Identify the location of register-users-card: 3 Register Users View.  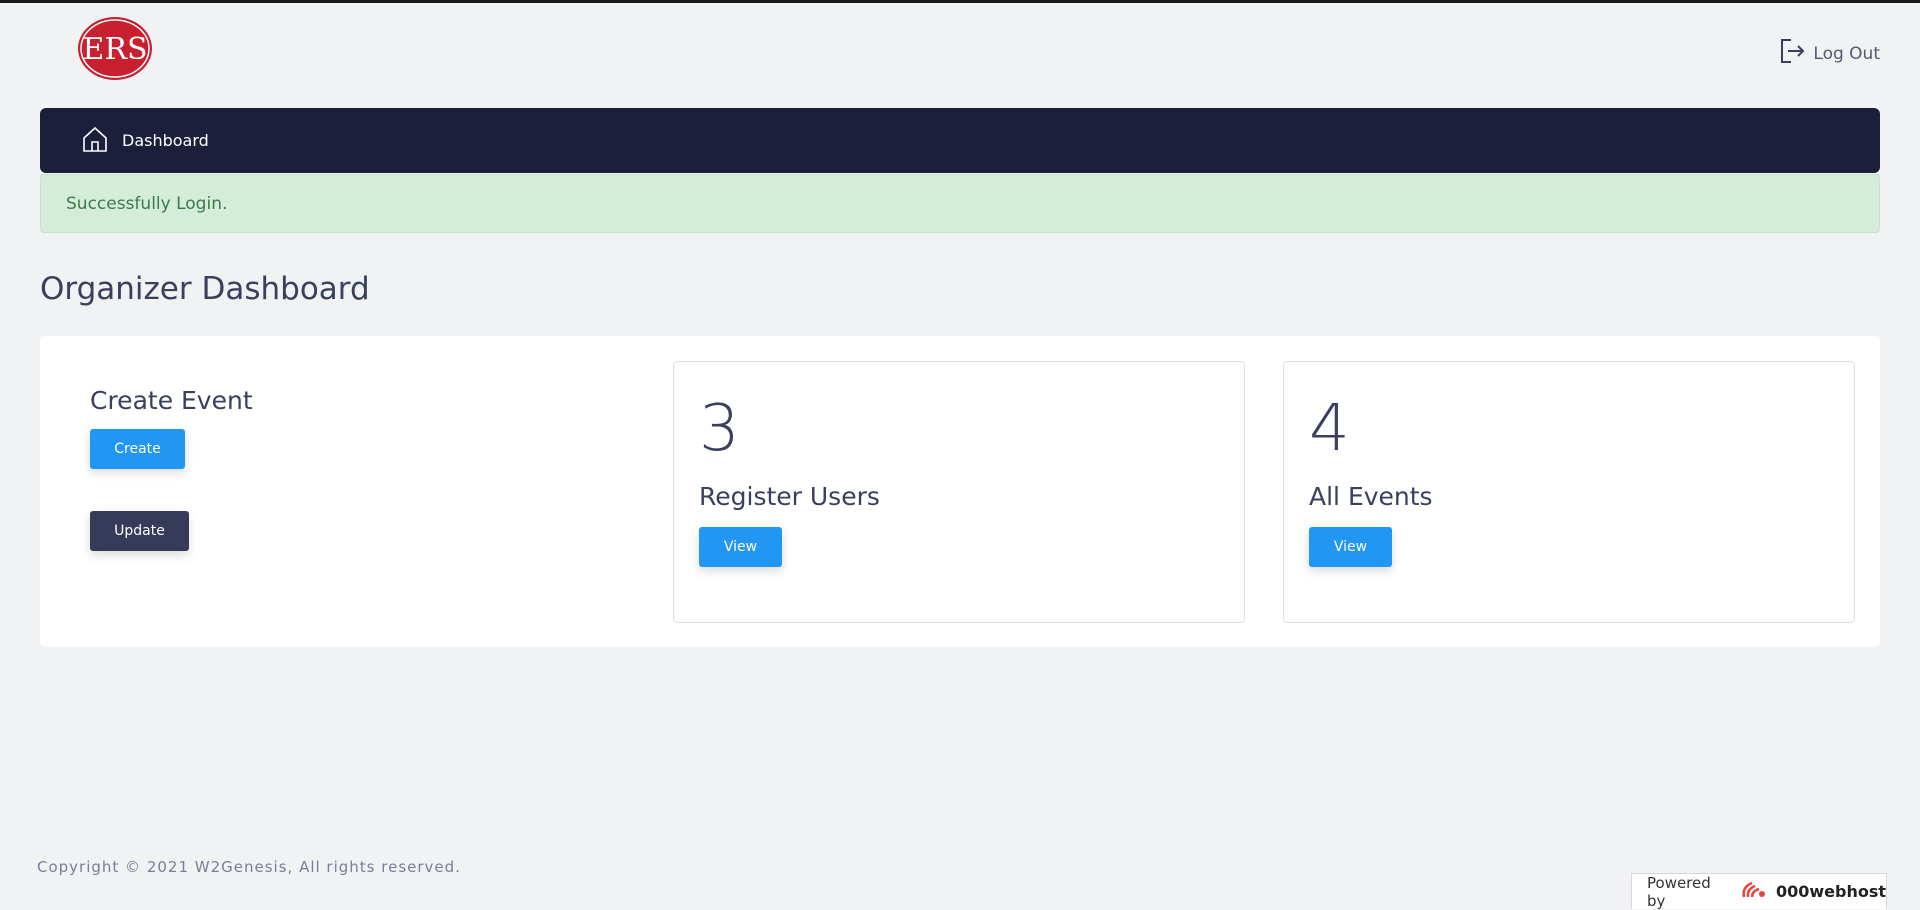
(959, 492).